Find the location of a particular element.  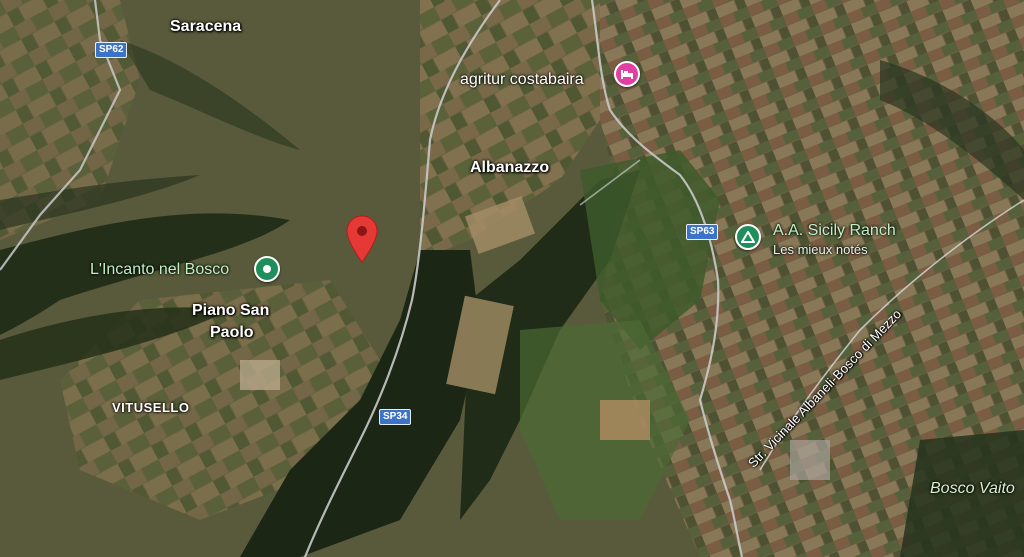

bed-glyph-icon is located at coordinates (627, 74).